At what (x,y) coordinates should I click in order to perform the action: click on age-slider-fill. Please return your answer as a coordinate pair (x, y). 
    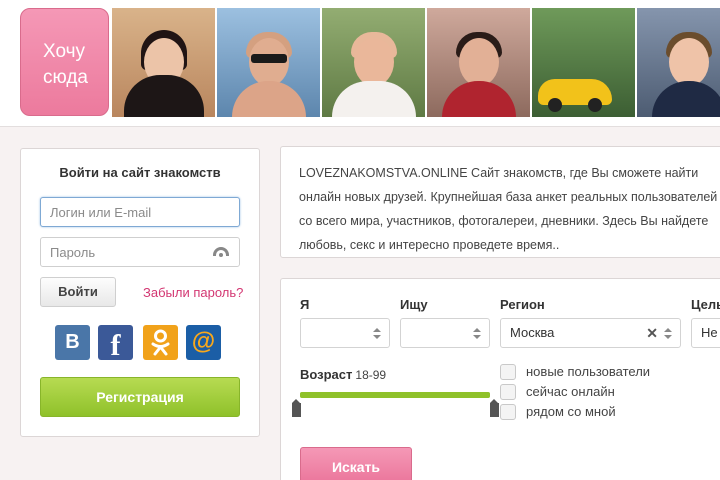
    Looking at the image, I should click on (395, 395).